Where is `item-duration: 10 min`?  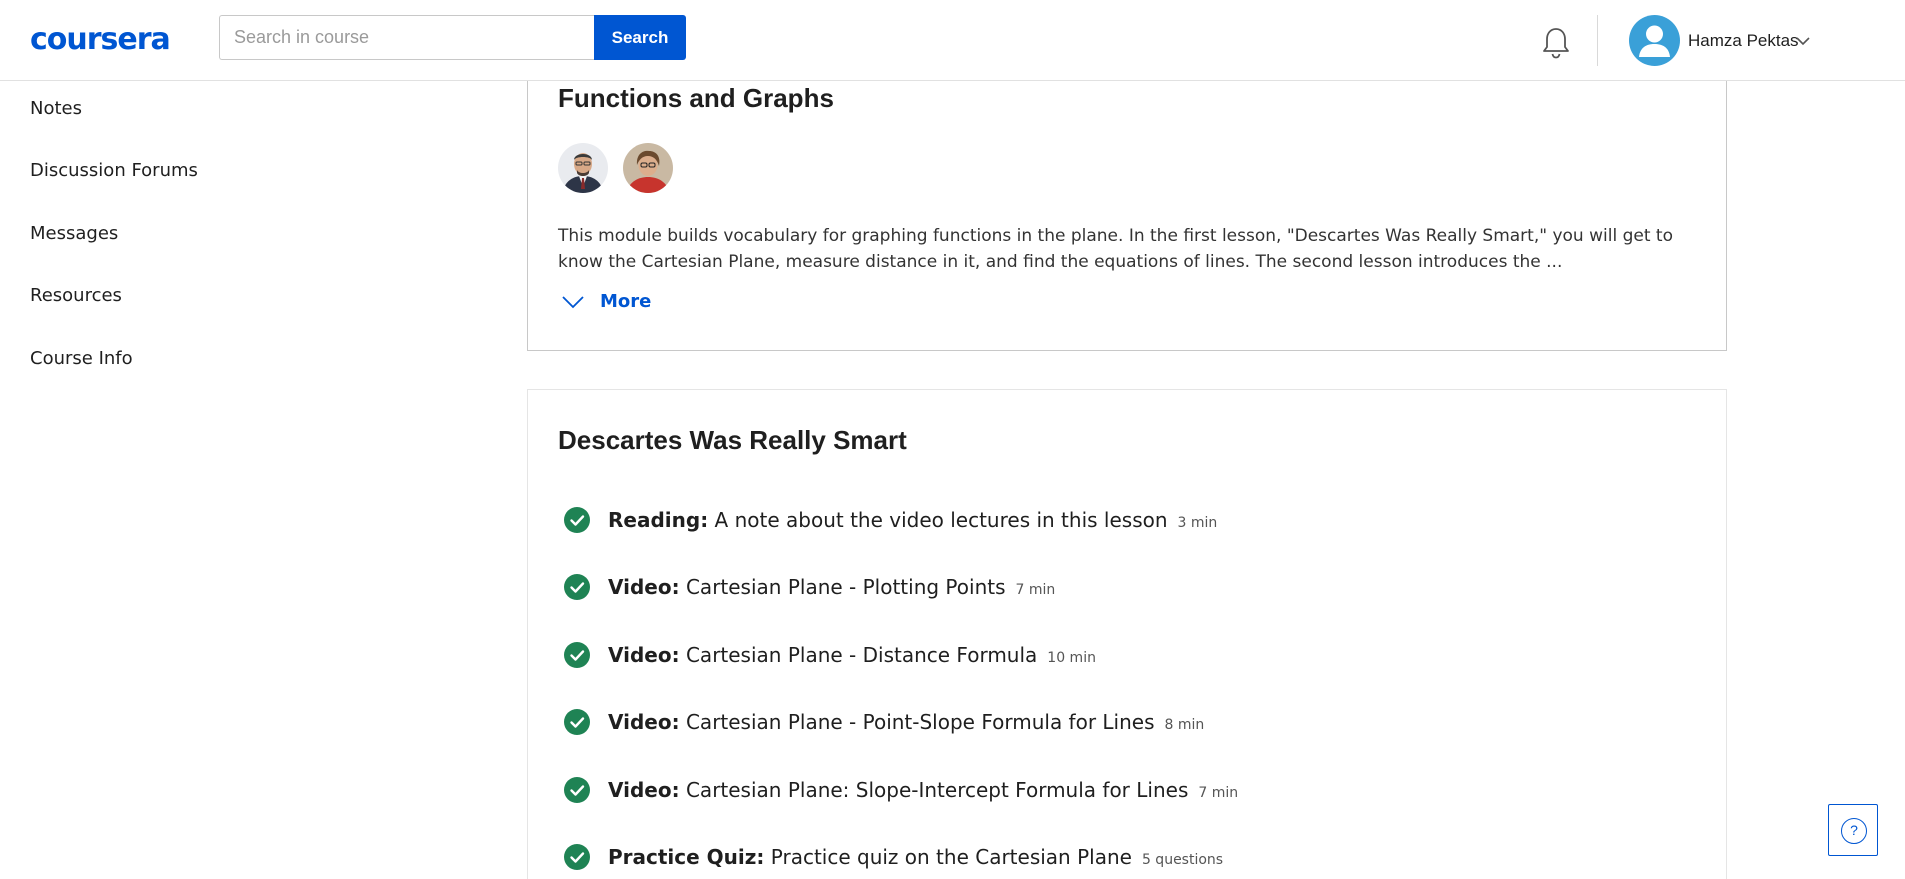 item-duration: 10 min is located at coordinates (1071, 658).